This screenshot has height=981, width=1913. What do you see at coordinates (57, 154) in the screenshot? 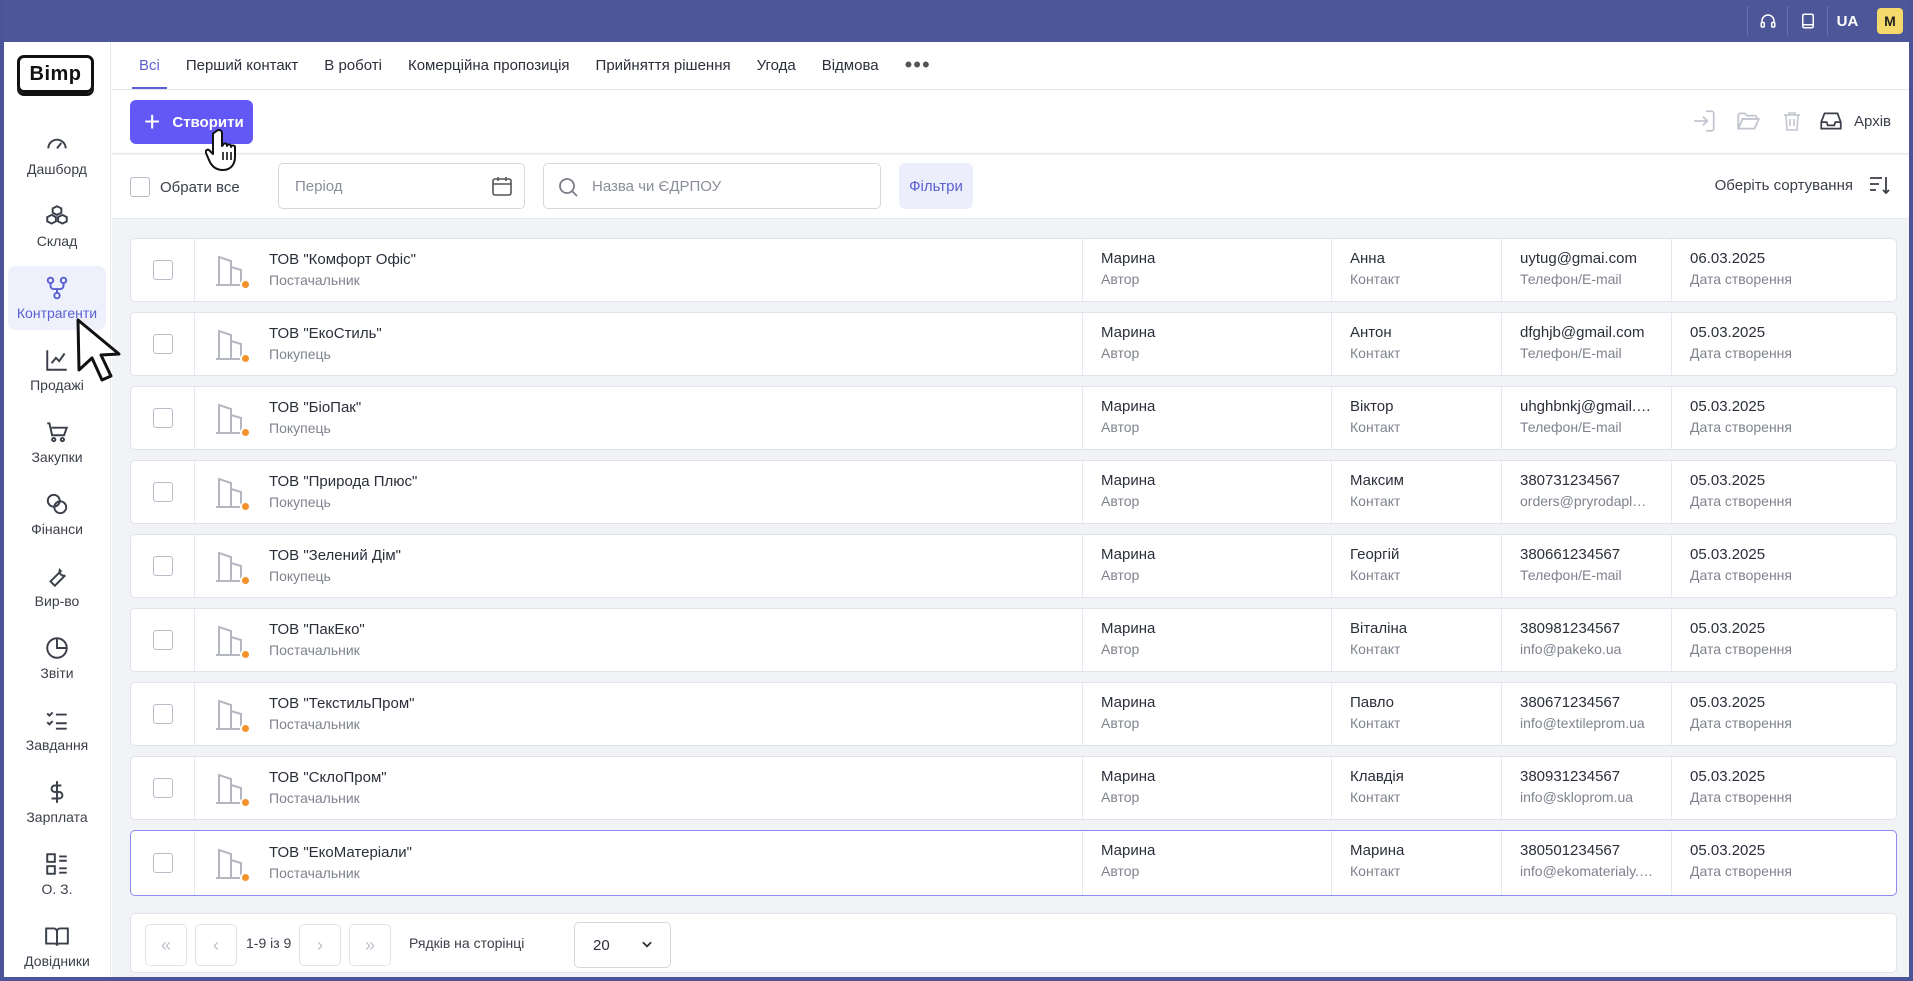
I see `sidebar-item-dashboard: Дашборд` at bounding box center [57, 154].